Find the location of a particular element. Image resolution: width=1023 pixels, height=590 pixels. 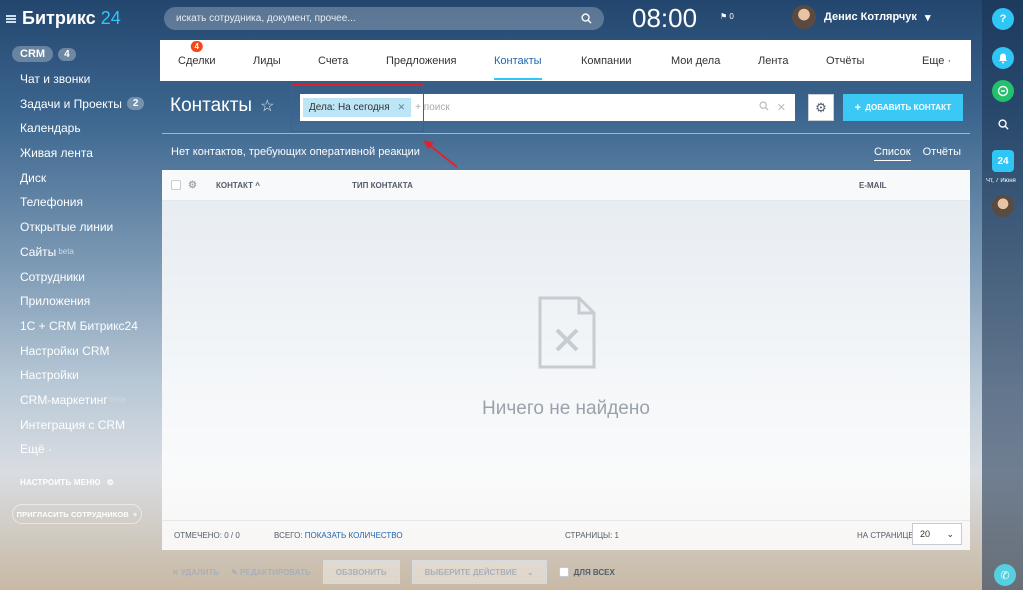

count-badge: 2 is located at coordinates (135, 104).